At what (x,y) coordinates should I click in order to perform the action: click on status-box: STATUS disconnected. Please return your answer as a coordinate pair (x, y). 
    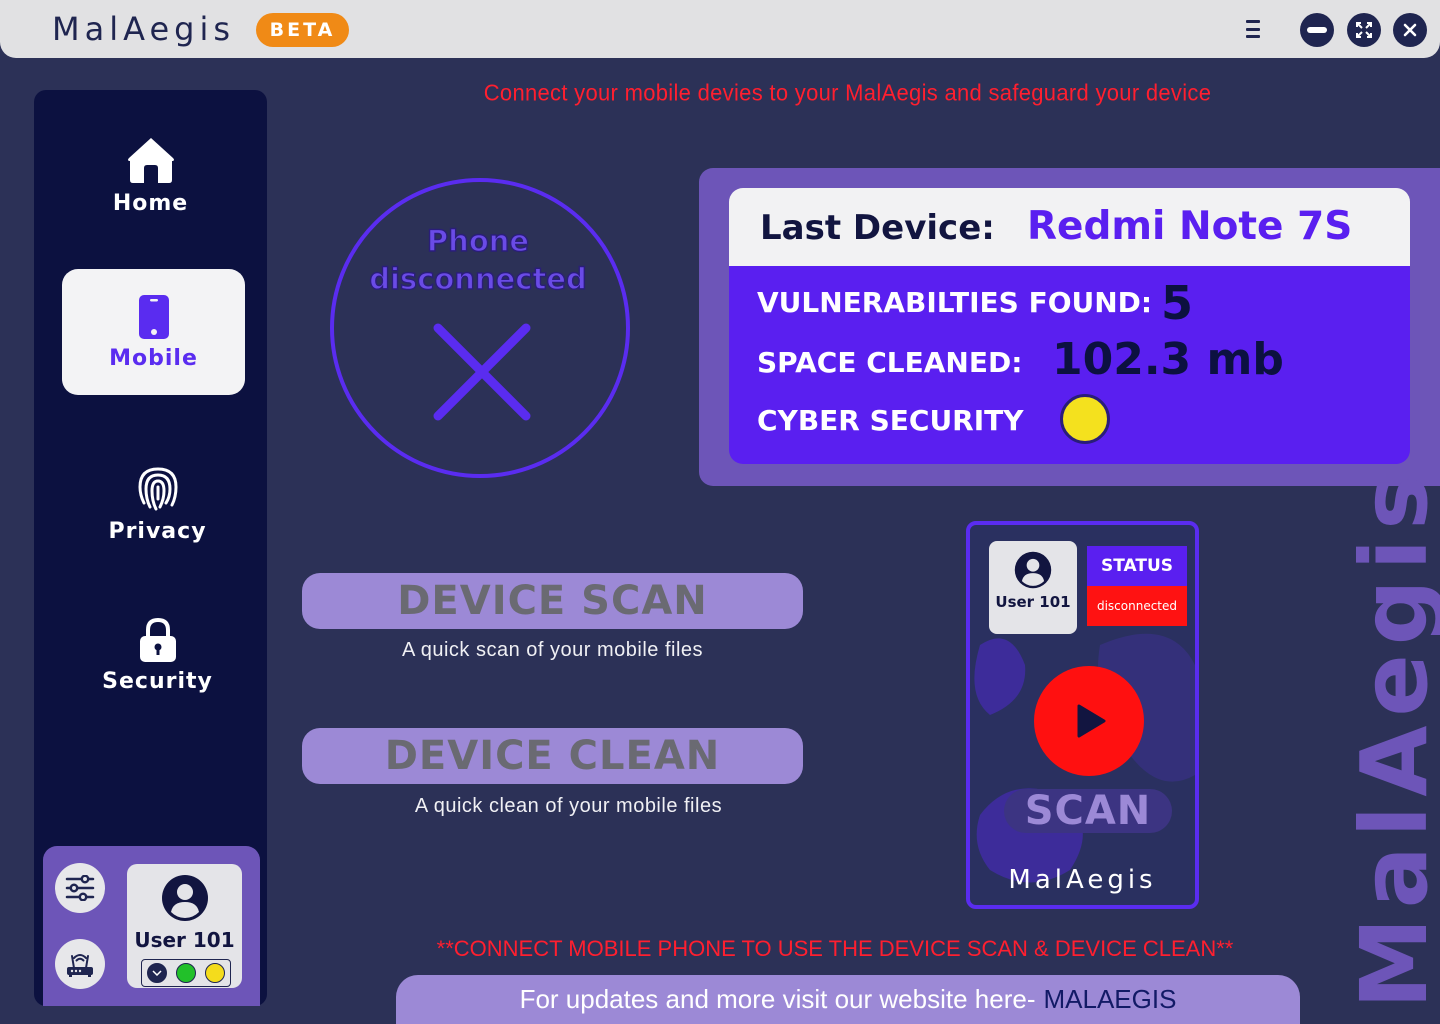
    Looking at the image, I should click on (1137, 588).